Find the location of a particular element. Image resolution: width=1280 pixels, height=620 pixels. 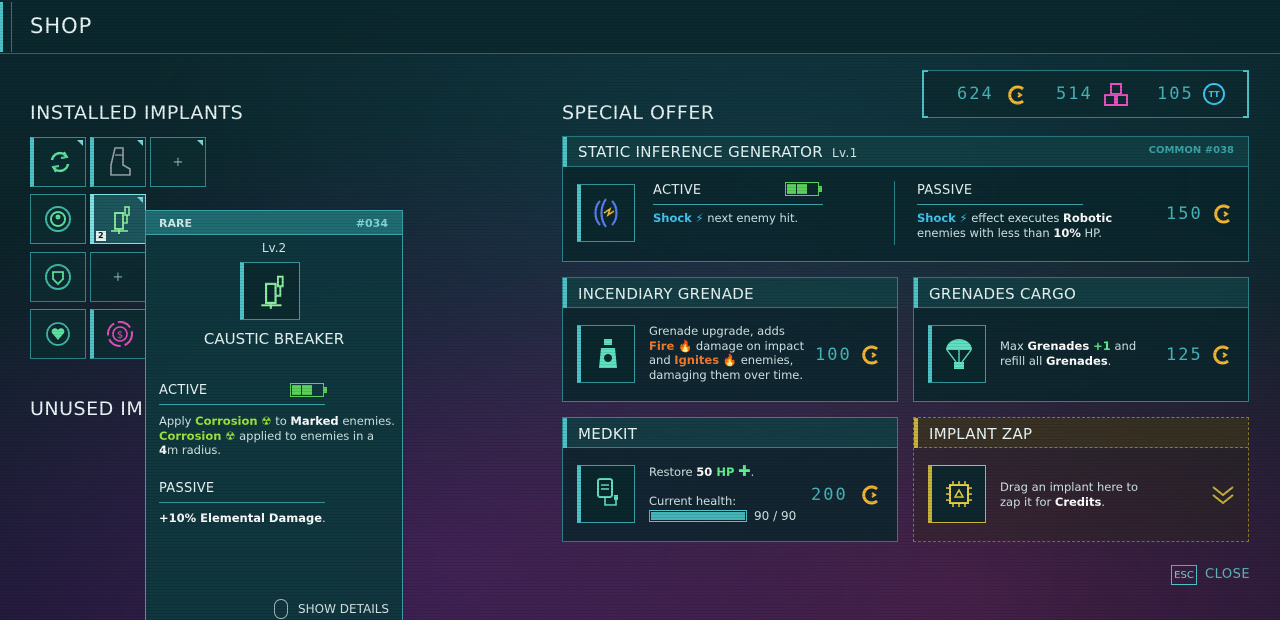

medkit-title: MEDKIT is located at coordinates (608, 434).